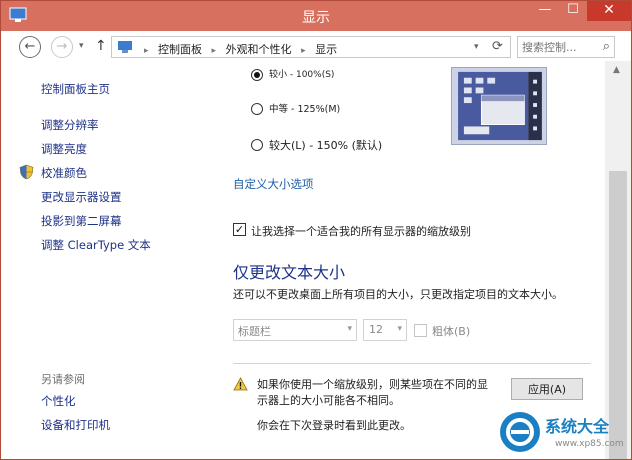  I want to click on watermark-url: www.xp85.com, so click(589, 444).